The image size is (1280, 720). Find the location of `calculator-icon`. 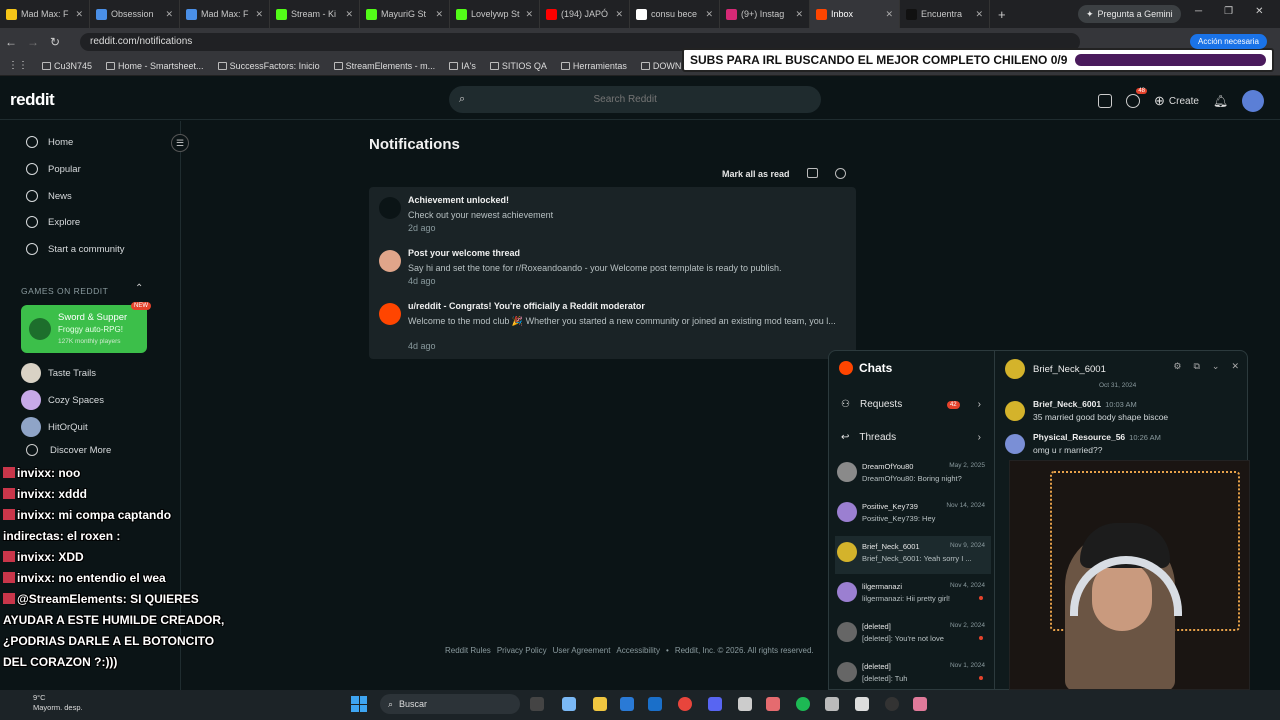

calculator-icon is located at coordinates (745, 704).